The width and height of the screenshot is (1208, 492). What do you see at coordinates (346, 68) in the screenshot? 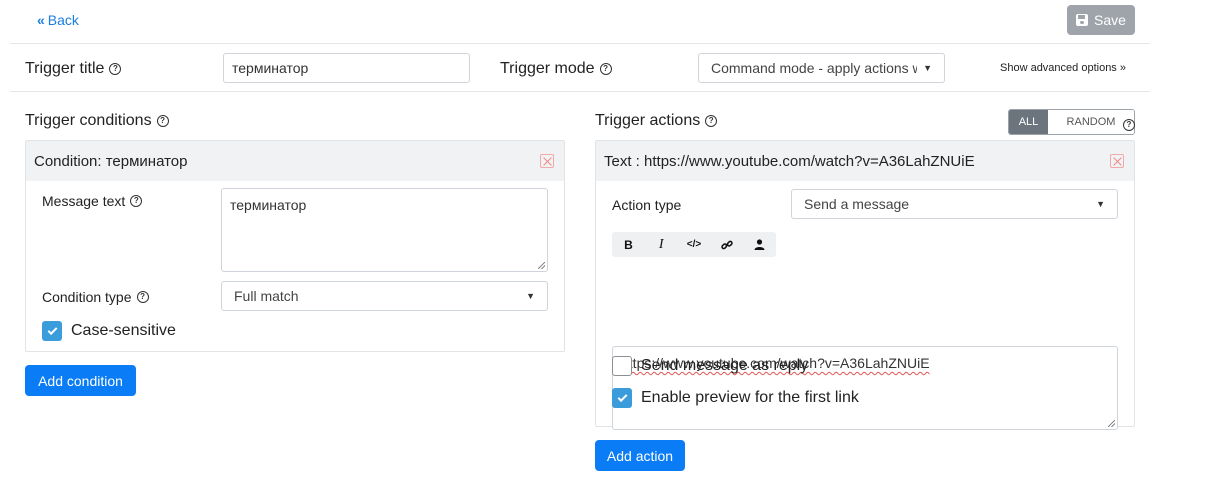
I see `trigger-title-input: терминатор` at bounding box center [346, 68].